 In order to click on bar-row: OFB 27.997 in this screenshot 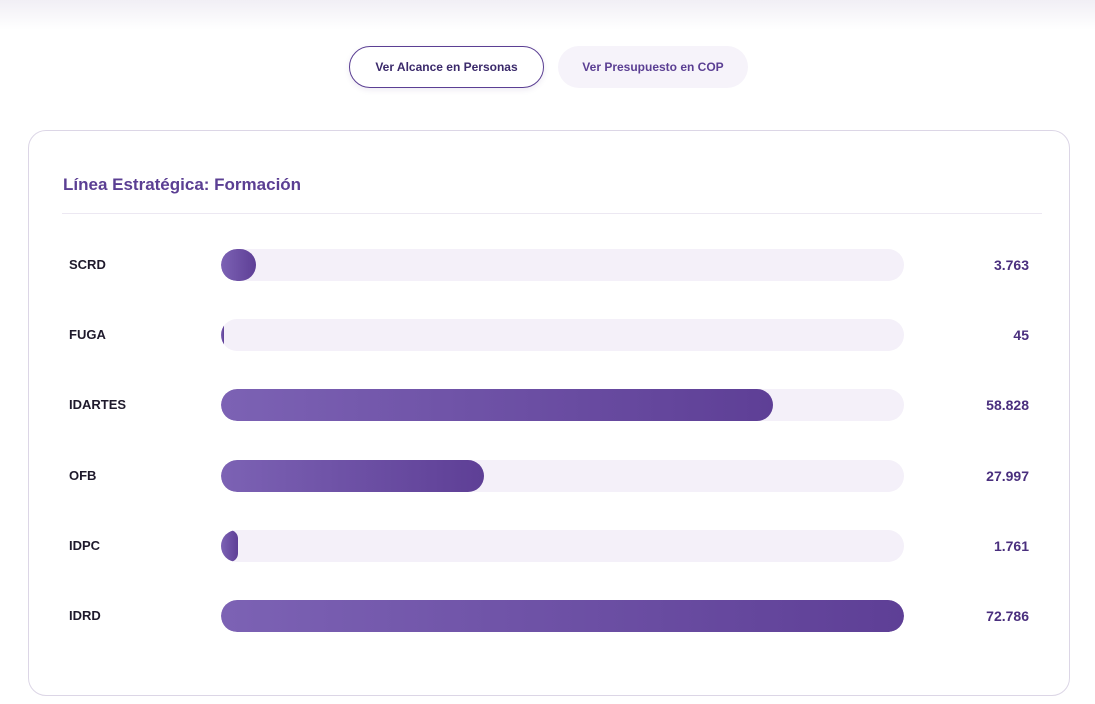, I will do `click(549, 475)`.